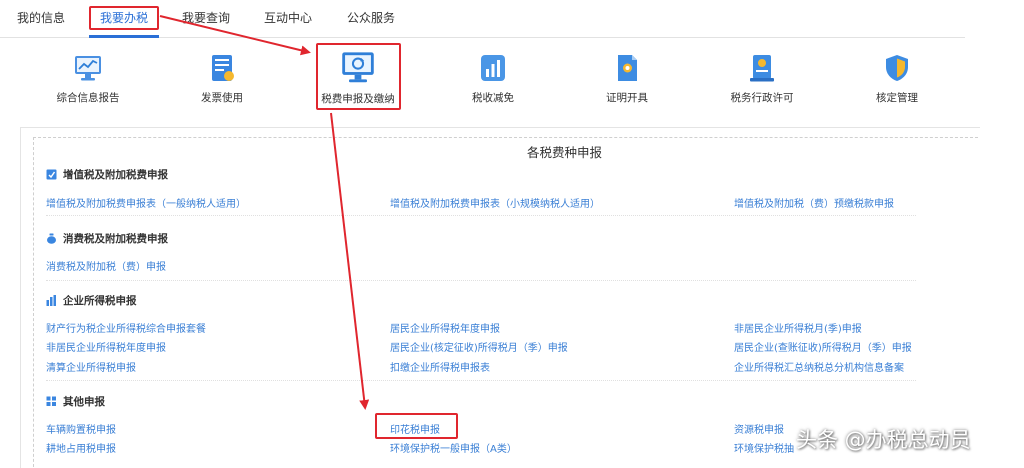 The width and height of the screenshot is (1024, 468). Describe the element at coordinates (762, 98) in the screenshot. I see `service-label: 税务行政许可` at that location.